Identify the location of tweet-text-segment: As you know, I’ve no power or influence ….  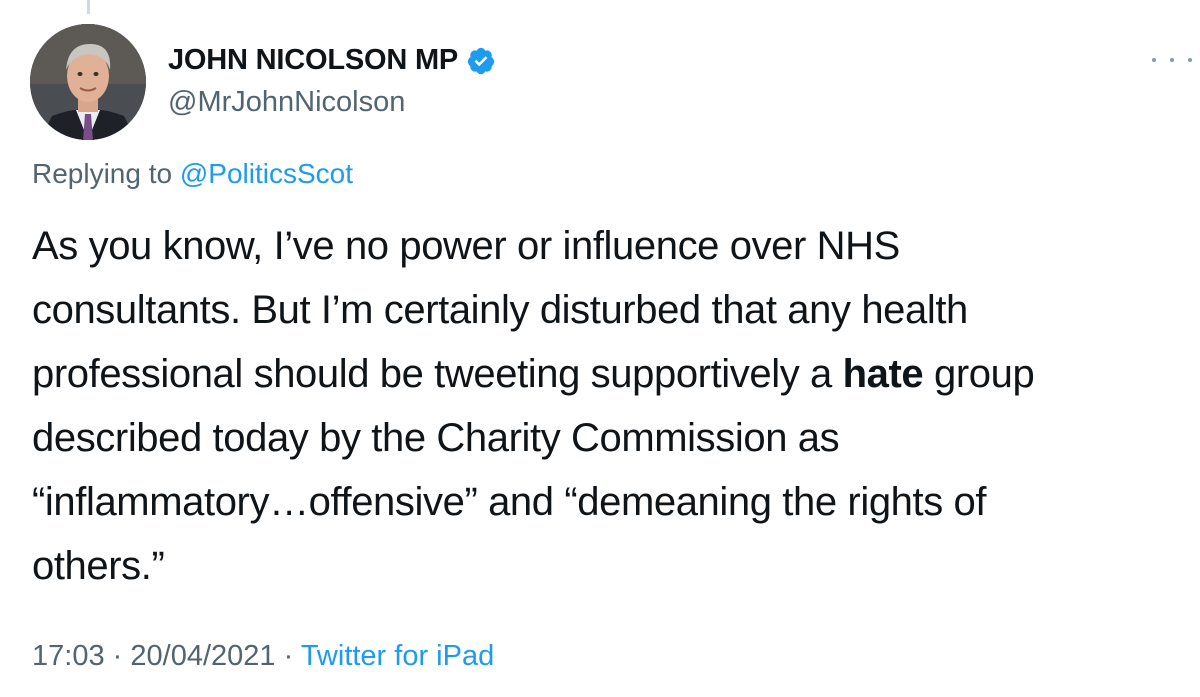
(466, 246).